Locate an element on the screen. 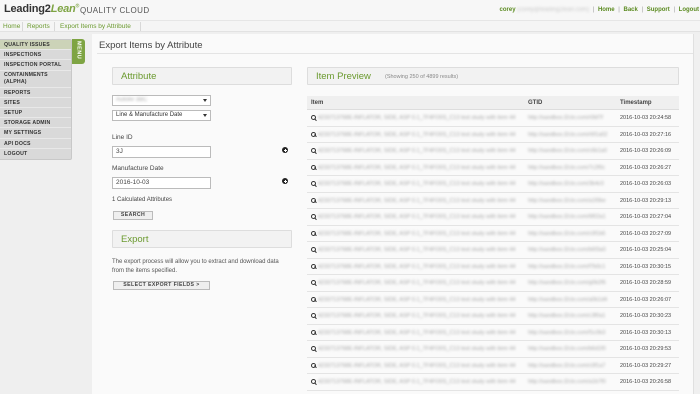  sidebar-item-sites: SITES is located at coordinates (35, 103).